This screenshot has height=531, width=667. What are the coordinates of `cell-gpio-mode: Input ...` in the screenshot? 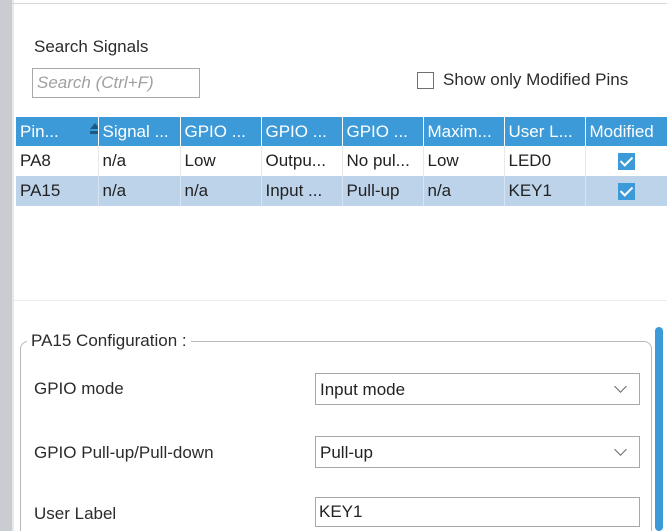 It's located at (302, 191).